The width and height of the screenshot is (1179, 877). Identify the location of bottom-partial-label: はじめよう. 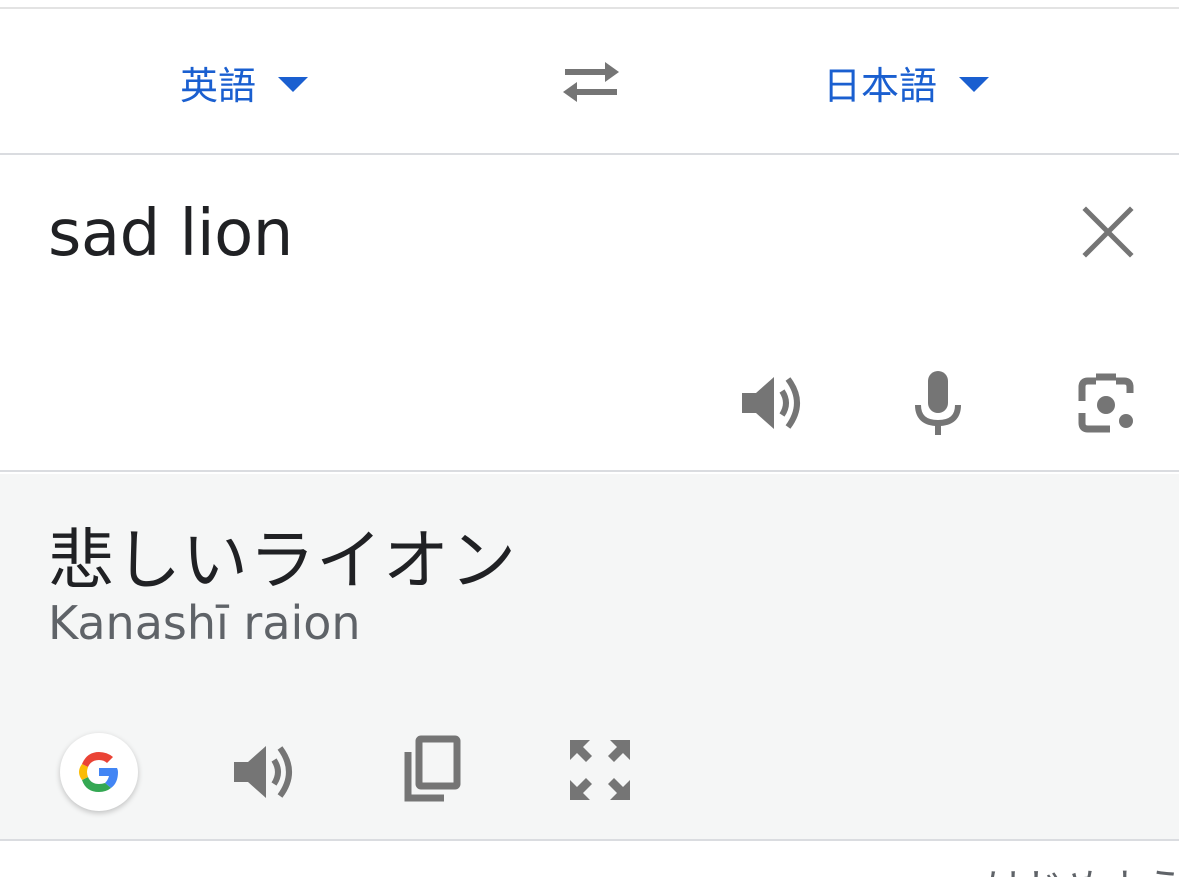
(1082, 873).